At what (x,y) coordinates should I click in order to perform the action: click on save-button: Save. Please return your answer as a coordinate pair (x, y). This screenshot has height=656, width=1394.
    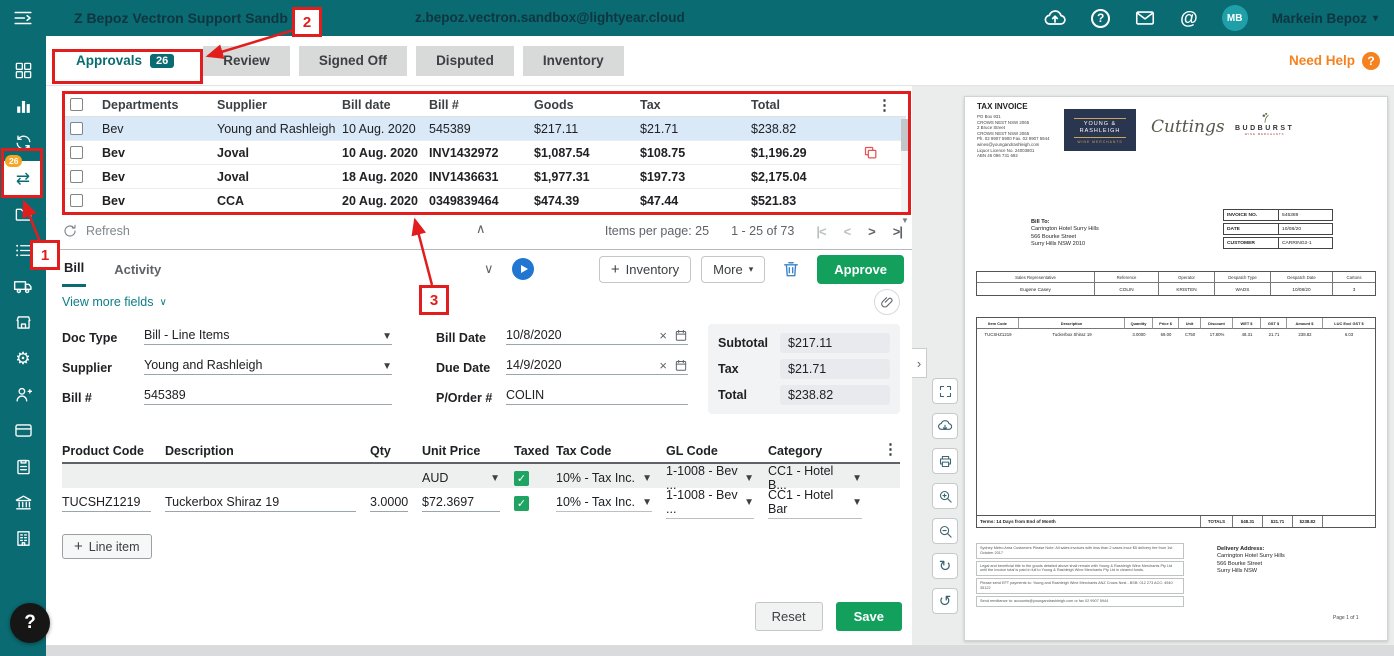
    Looking at the image, I should click on (868, 616).